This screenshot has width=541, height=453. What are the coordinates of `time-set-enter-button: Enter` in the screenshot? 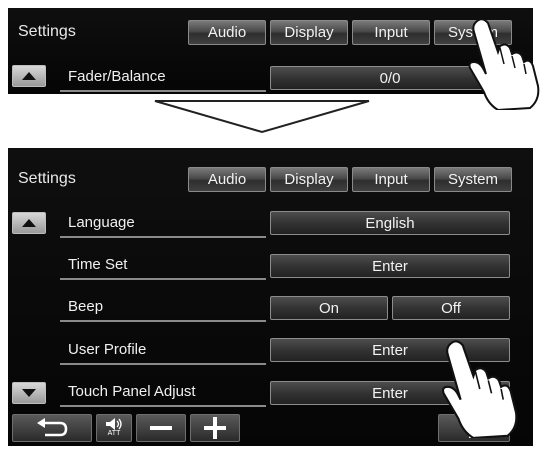 It's located at (390, 266).